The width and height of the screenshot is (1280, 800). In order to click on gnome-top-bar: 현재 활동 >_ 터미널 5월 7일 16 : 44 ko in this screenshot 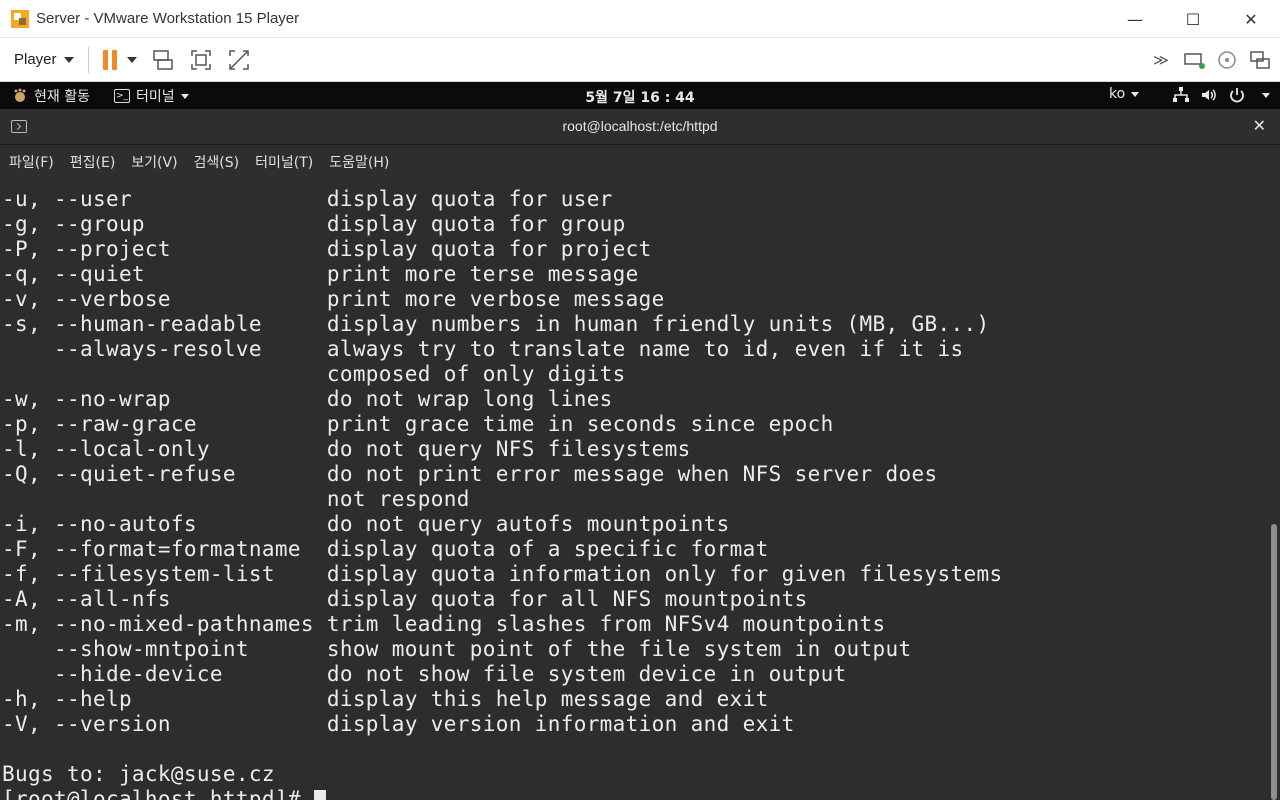, I will do `click(640, 95)`.